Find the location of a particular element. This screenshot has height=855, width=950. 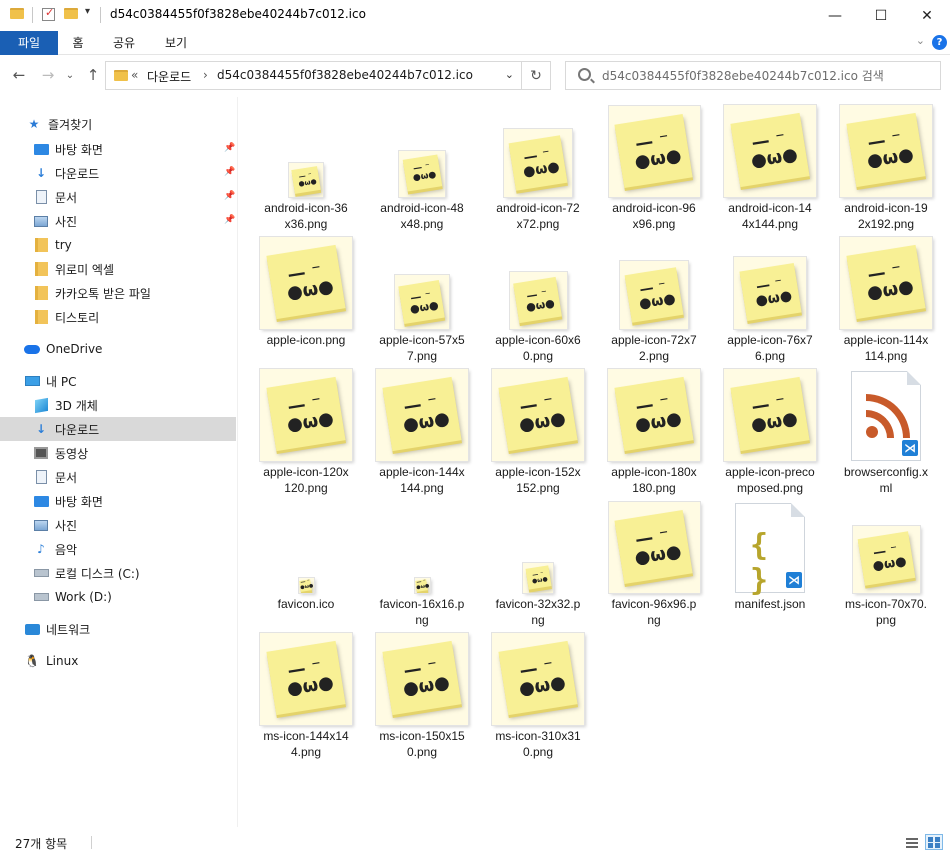

file-item: — ⁻ ●ω● favicon-96x96.p ng is located at coordinates (654, 560).